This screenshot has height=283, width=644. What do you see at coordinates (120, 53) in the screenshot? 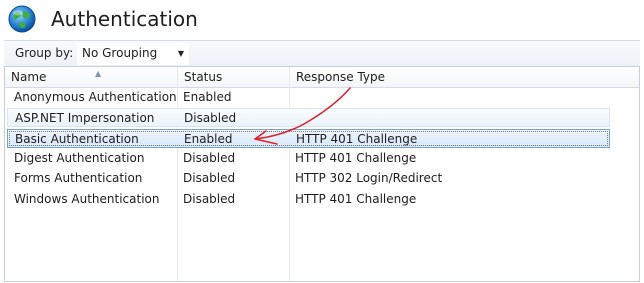
I see `group-by-value: No Grouping` at bounding box center [120, 53].